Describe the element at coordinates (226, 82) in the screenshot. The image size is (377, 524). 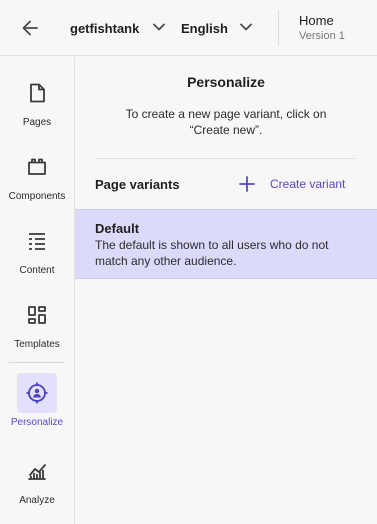
I see `panel-title: Personalize` at that location.